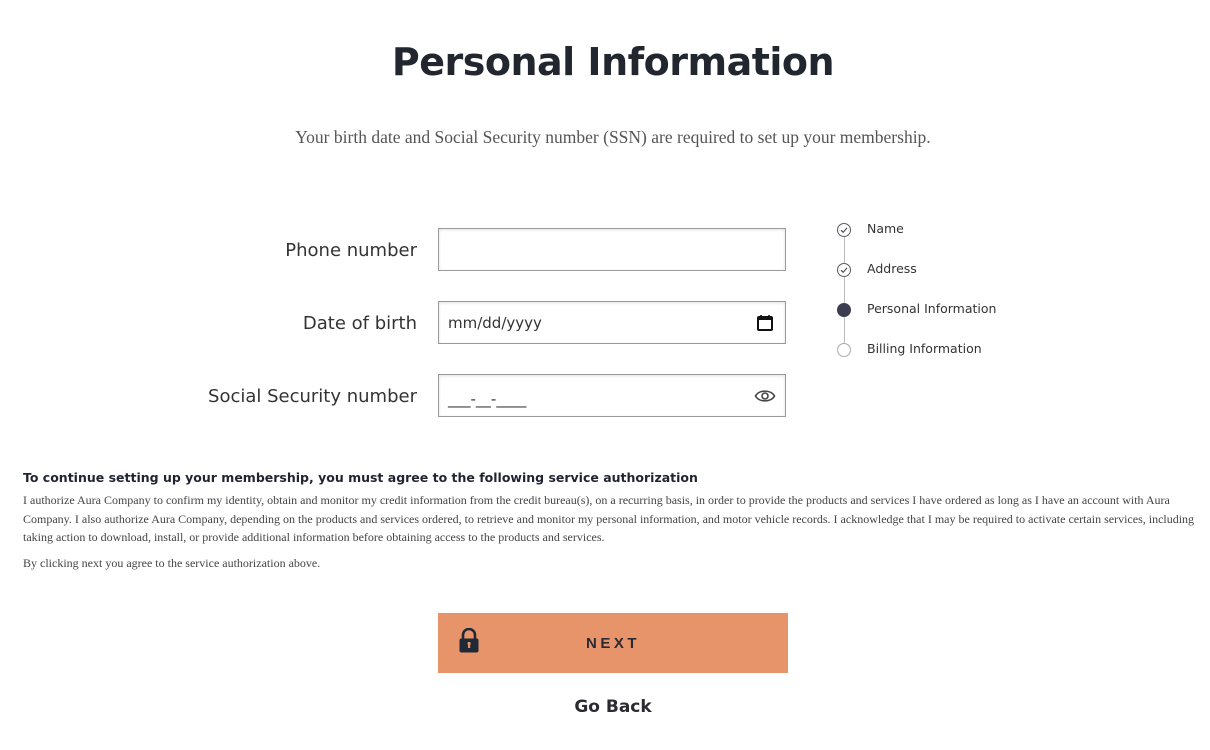 Image resolution: width=1210 pixels, height=750 pixels. I want to click on ssn-input: ___-__-____, so click(612, 395).